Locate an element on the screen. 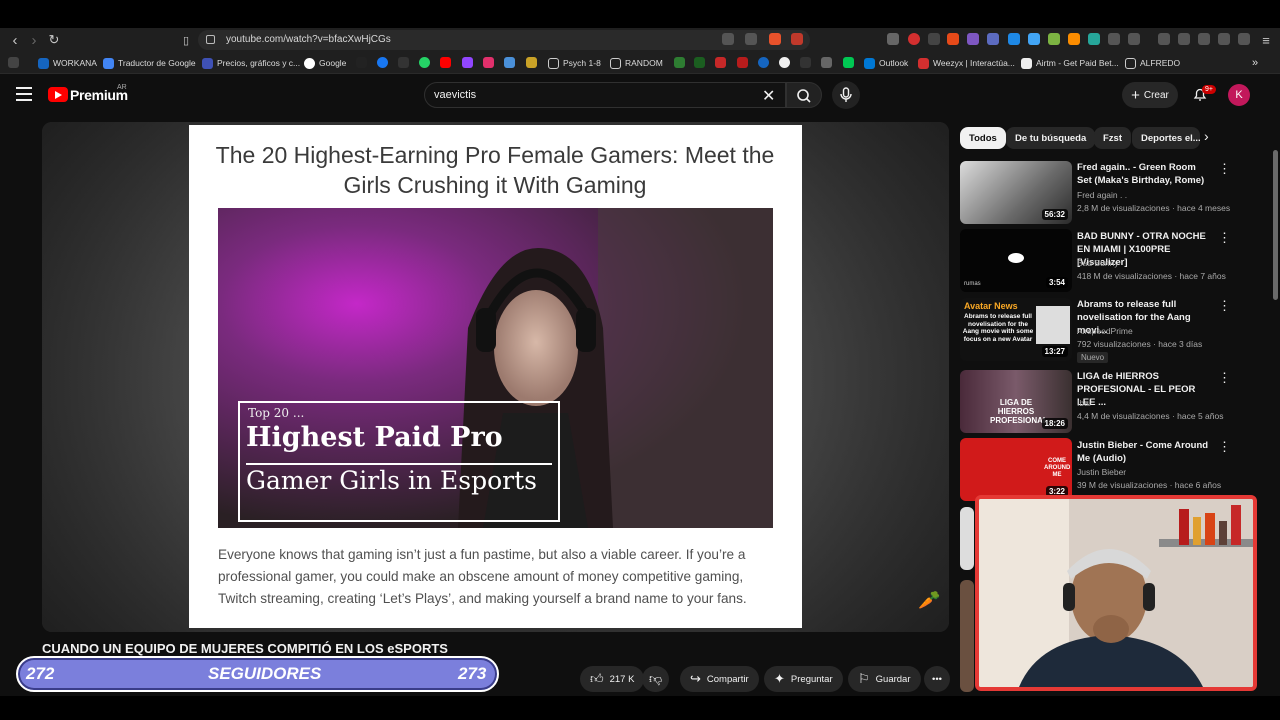 This screenshot has width=1280, height=720. whatsapp-icon is located at coordinates (424, 62).